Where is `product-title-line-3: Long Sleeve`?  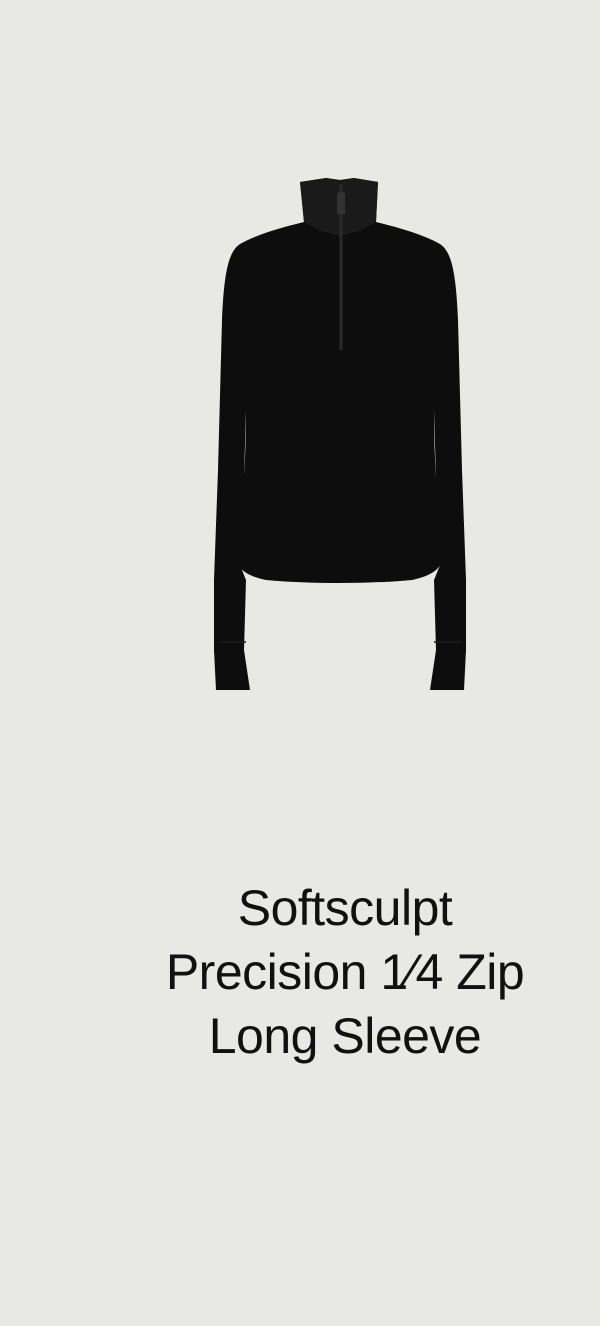 product-title-line-3: Long Sleeve is located at coordinates (345, 1036).